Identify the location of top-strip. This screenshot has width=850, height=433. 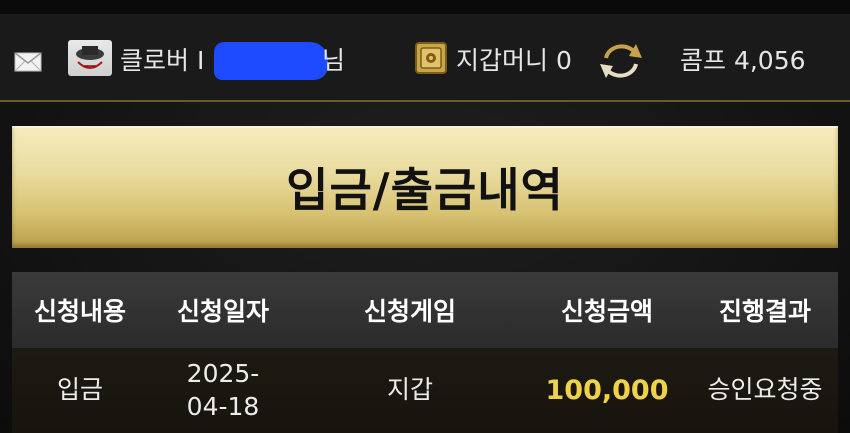
(425, 7).